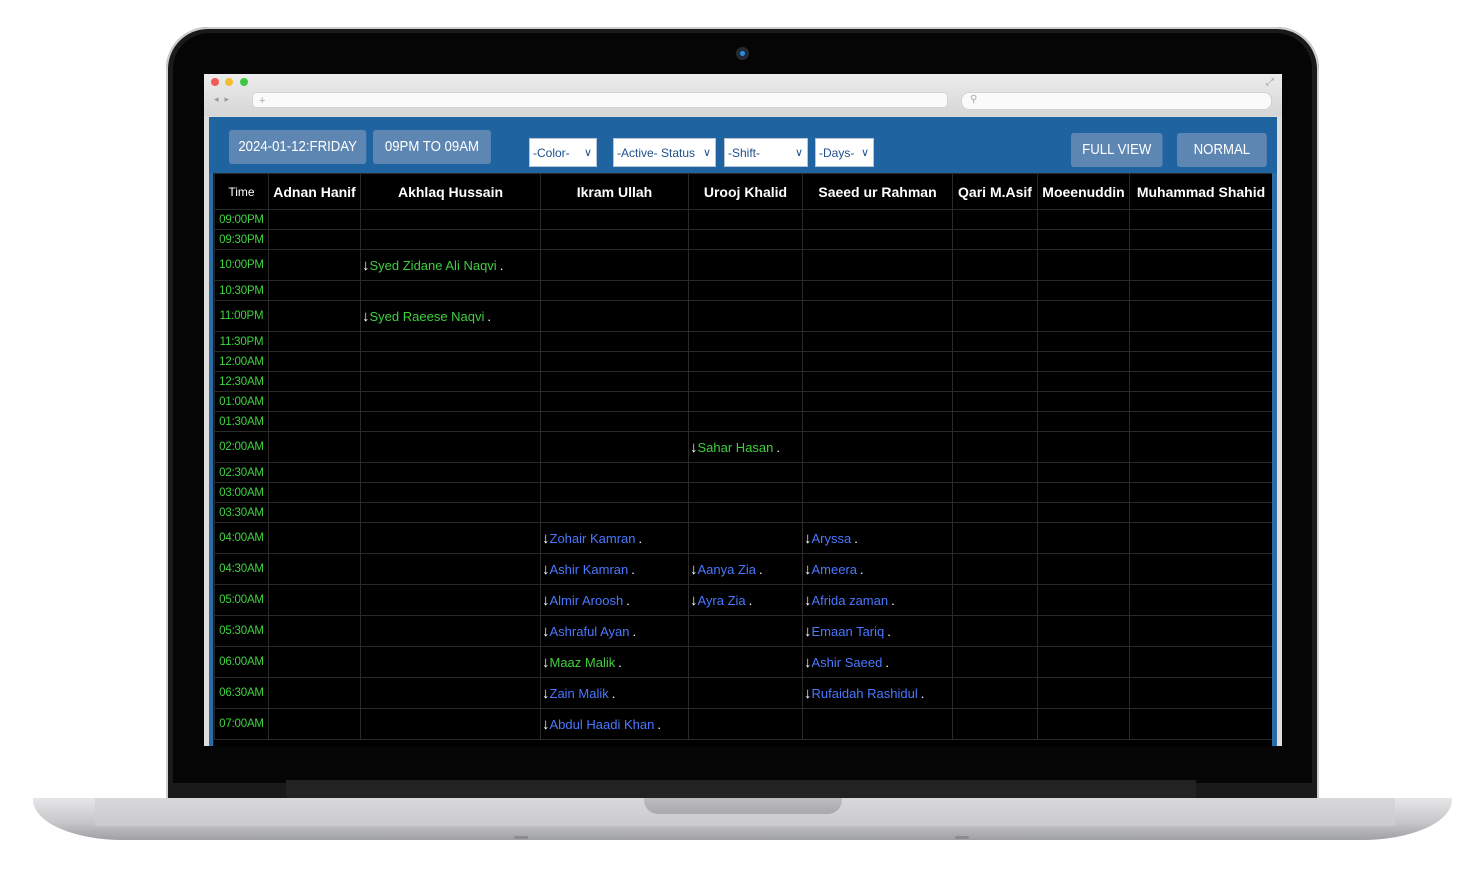 Image resolution: width=1480 pixels, height=876 pixels. What do you see at coordinates (1117, 150) in the screenshot?
I see `full-view-button: FULL VIEW` at bounding box center [1117, 150].